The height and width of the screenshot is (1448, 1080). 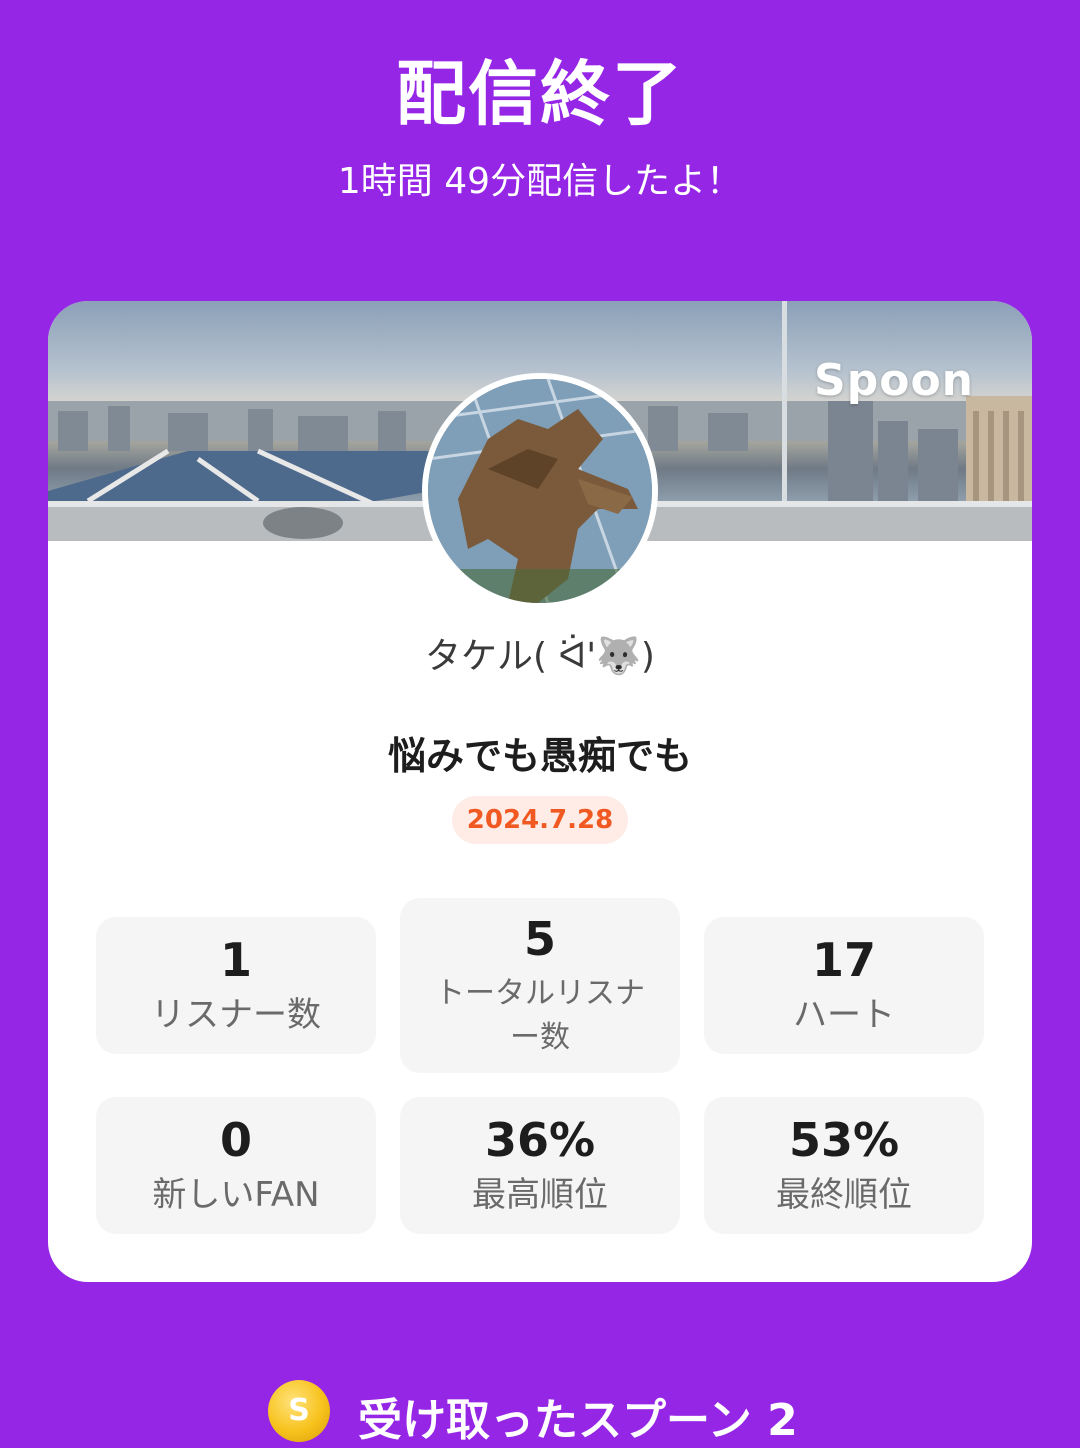 What do you see at coordinates (539, 756) in the screenshot?
I see `broadcast-title: 悩みでも愚痴でも` at bounding box center [539, 756].